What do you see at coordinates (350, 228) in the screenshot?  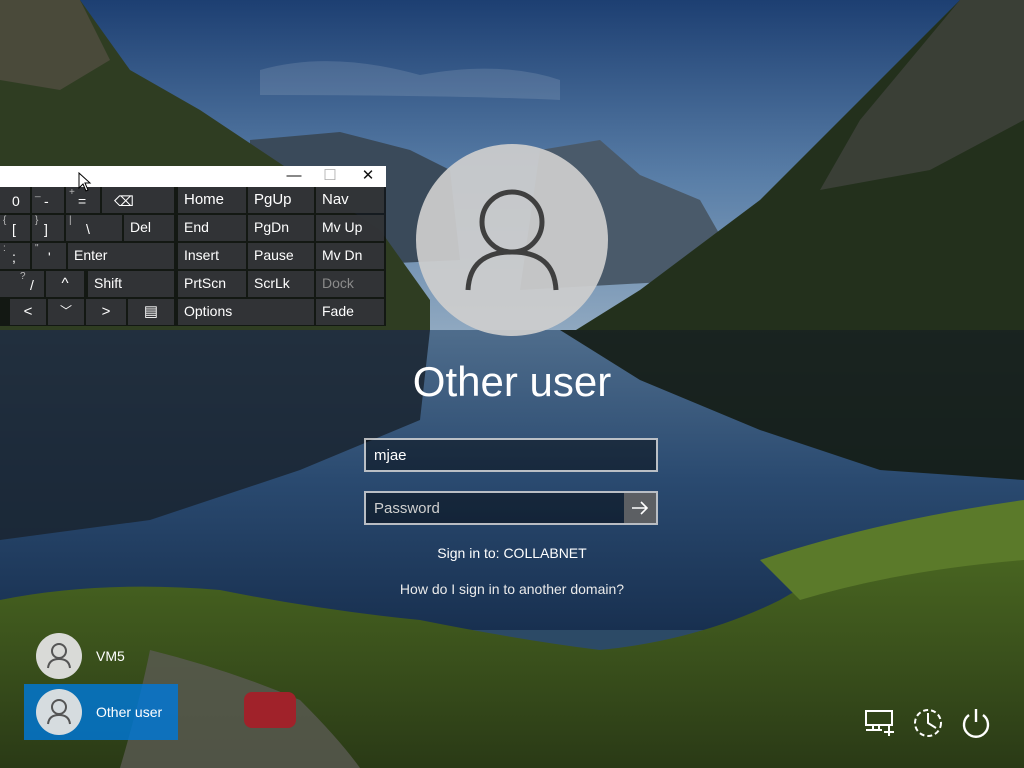 I see `key-move-up: Mv Up` at bounding box center [350, 228].